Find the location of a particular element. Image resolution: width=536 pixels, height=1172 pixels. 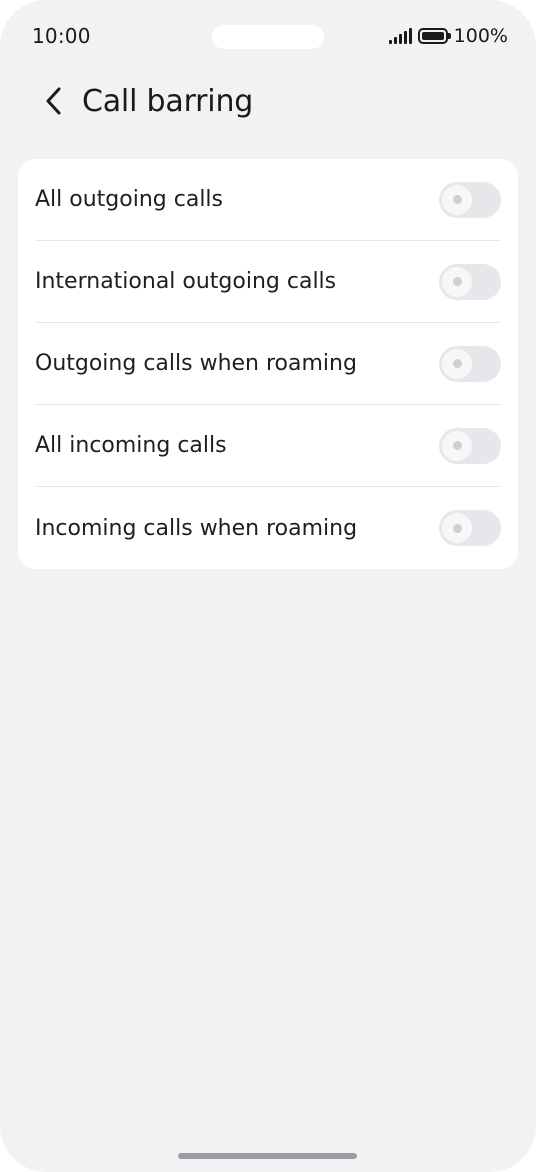

status-icons: 100% is located at coordinates (448, 36).